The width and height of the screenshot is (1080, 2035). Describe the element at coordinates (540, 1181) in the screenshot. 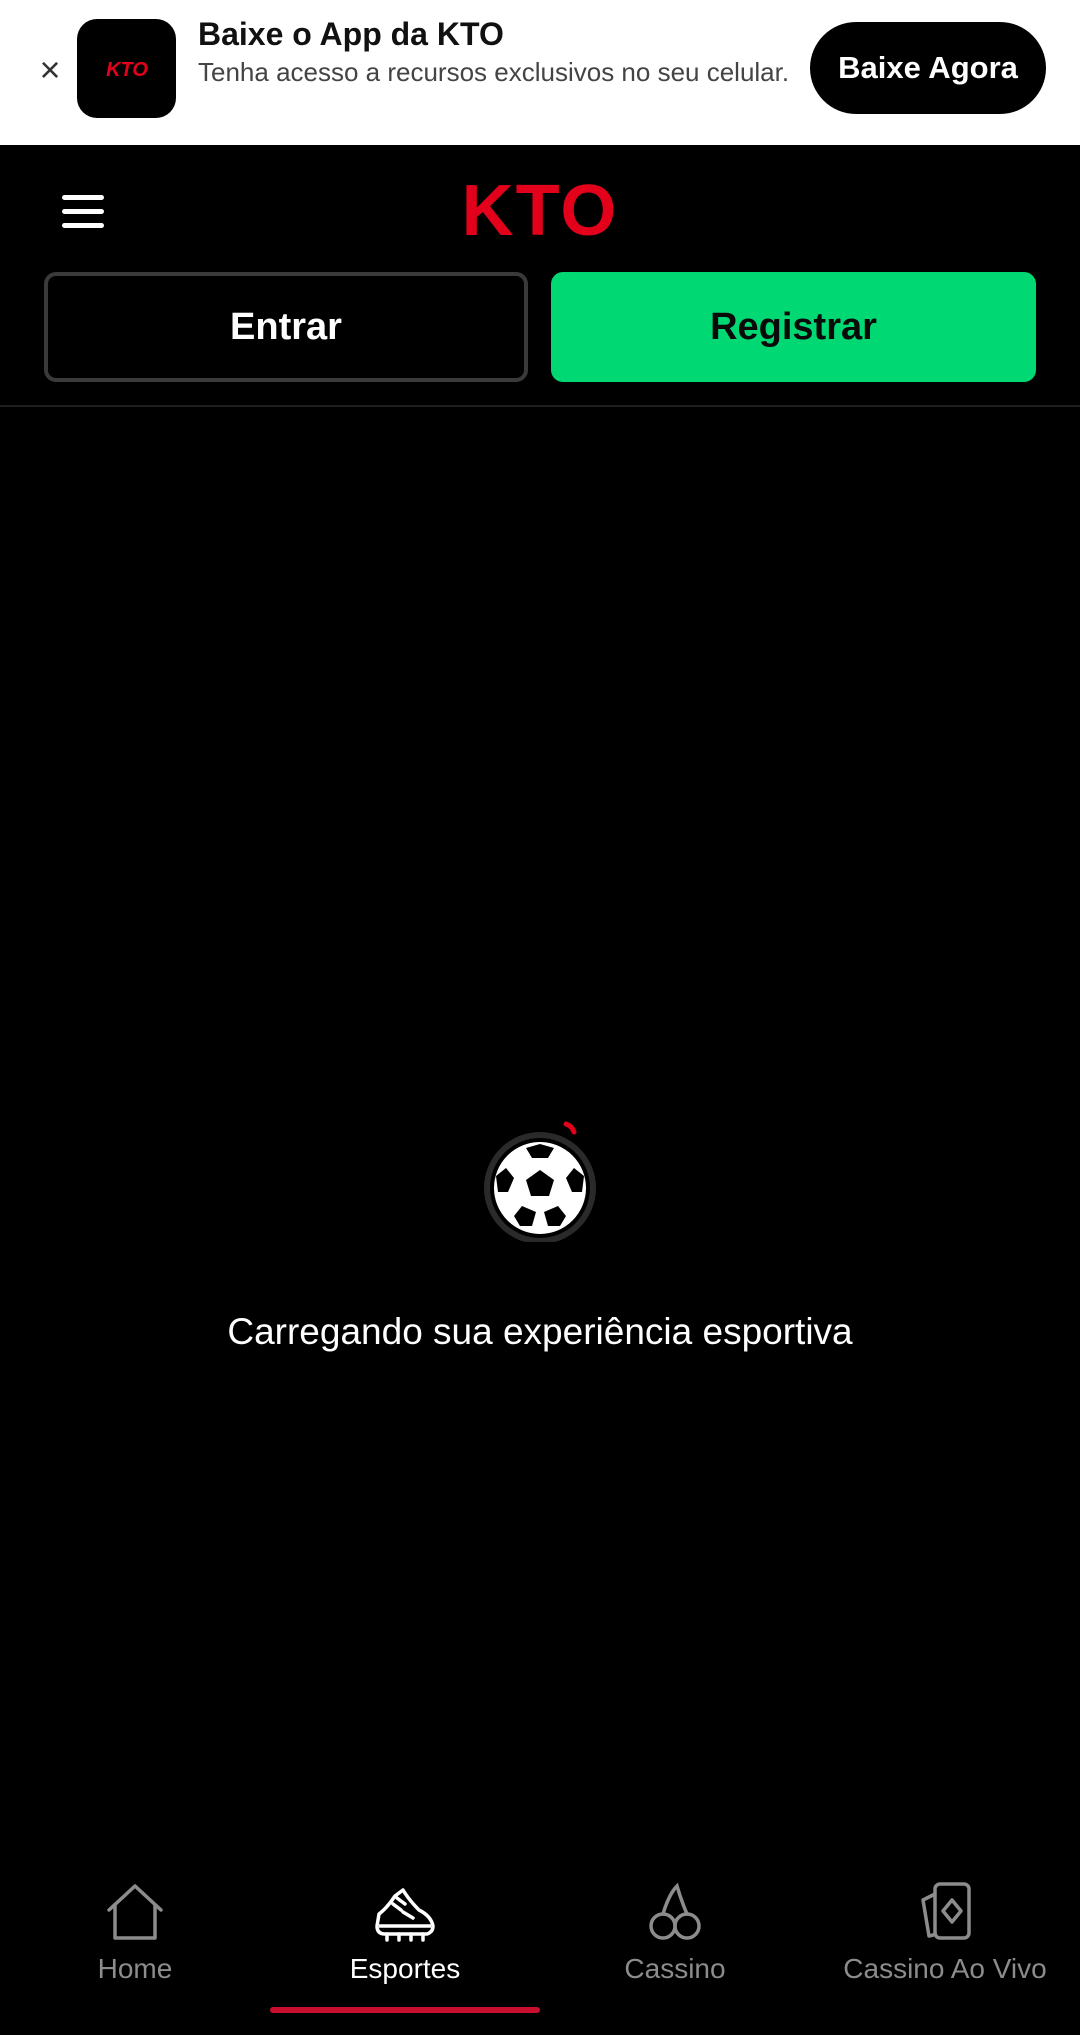

I see `soccer-ball-spinner-icon` at that location.